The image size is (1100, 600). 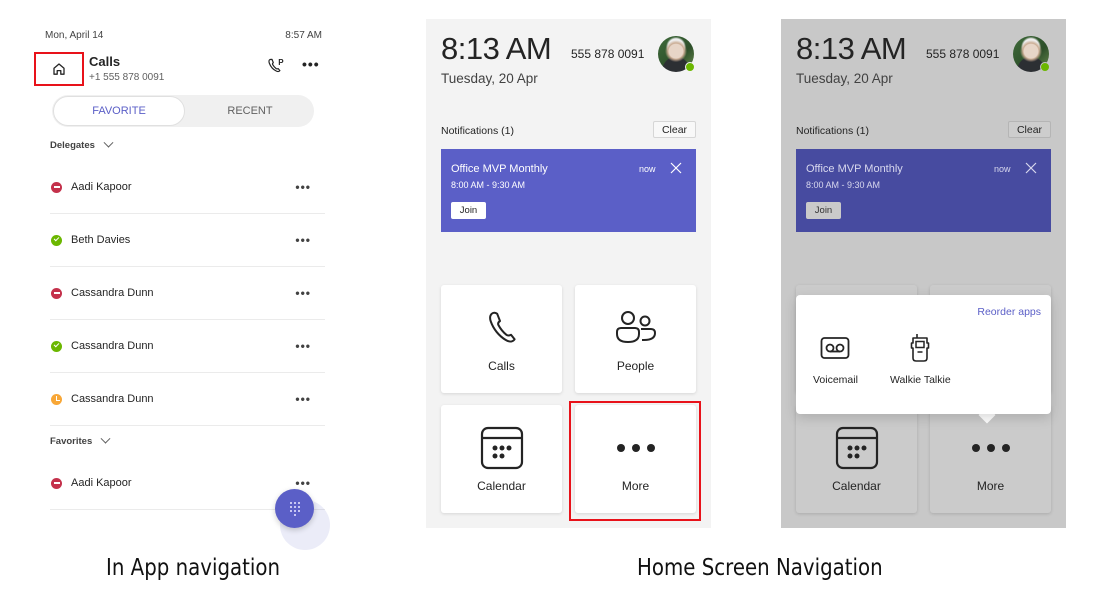 I want to click on more-icon, so click(x=990, y=448).